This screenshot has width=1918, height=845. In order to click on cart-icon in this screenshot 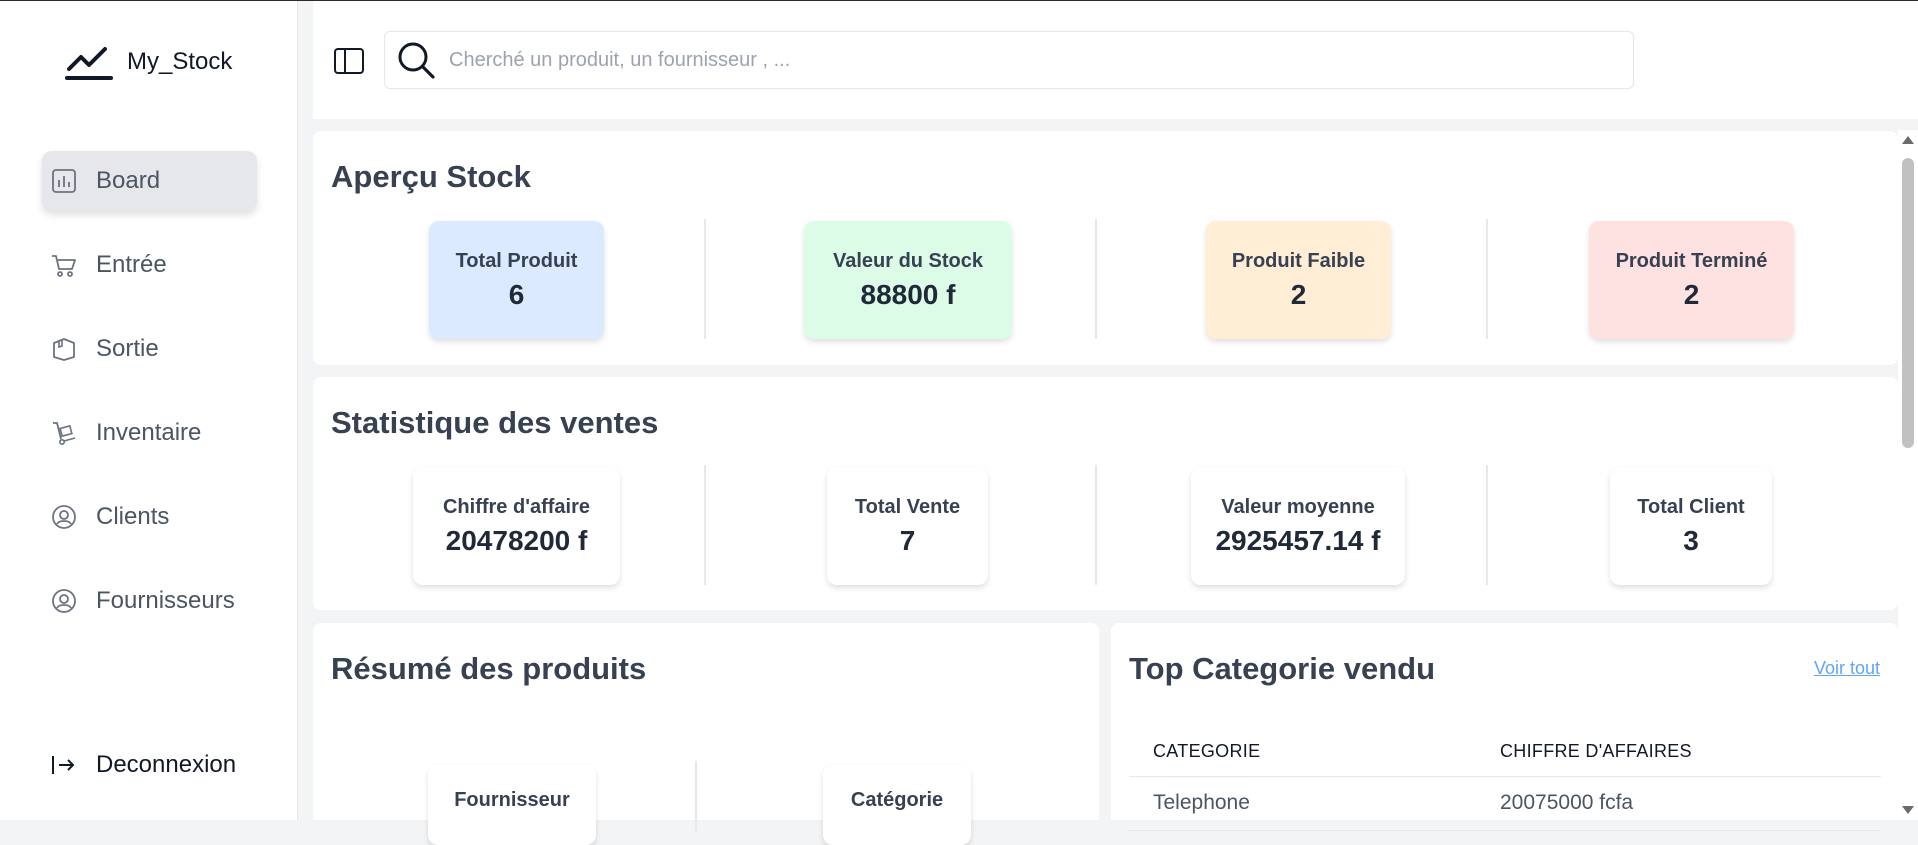, I will do `click(64, 266)`.